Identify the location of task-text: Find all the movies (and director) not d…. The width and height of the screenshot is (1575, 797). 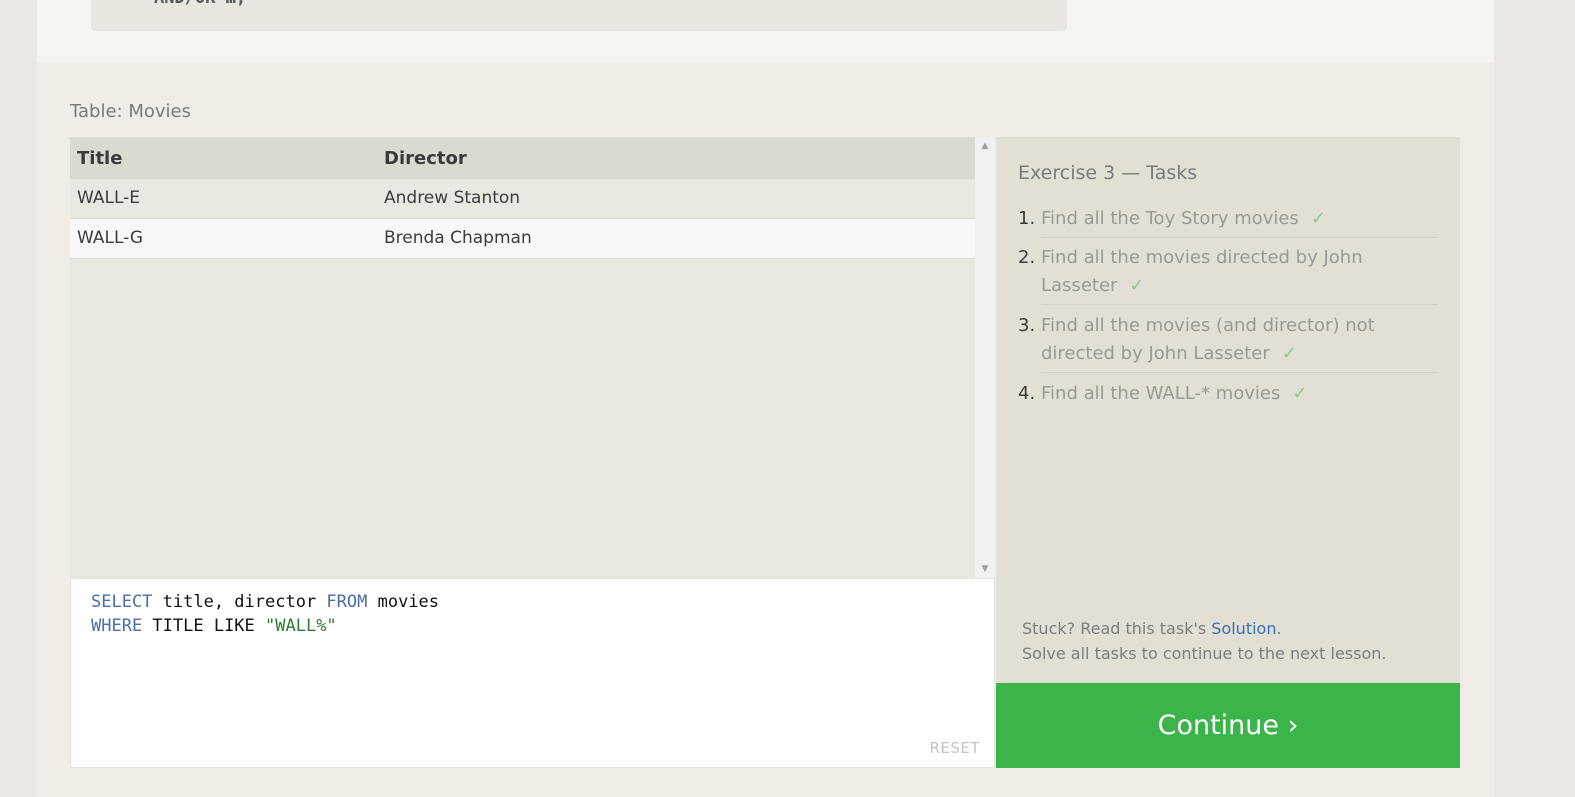
(1208, 339).